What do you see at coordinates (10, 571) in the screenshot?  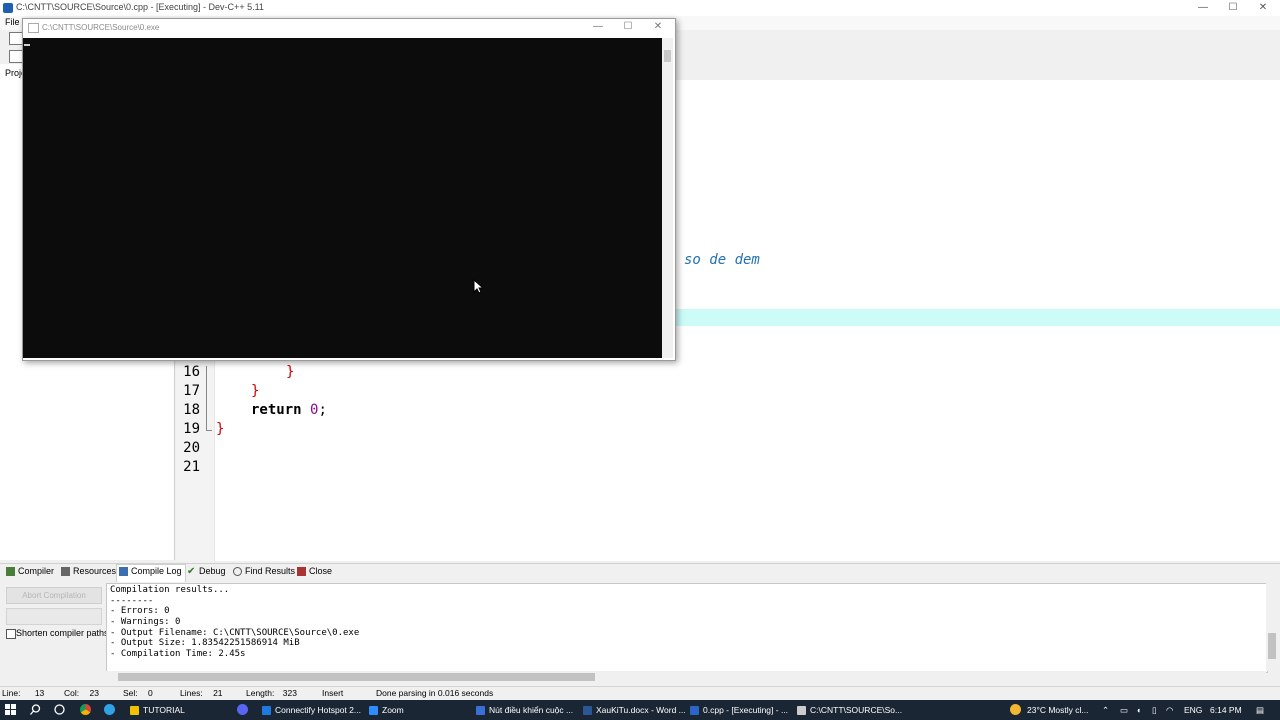 I see `compiler-icon` at bounding box center [10, 571].